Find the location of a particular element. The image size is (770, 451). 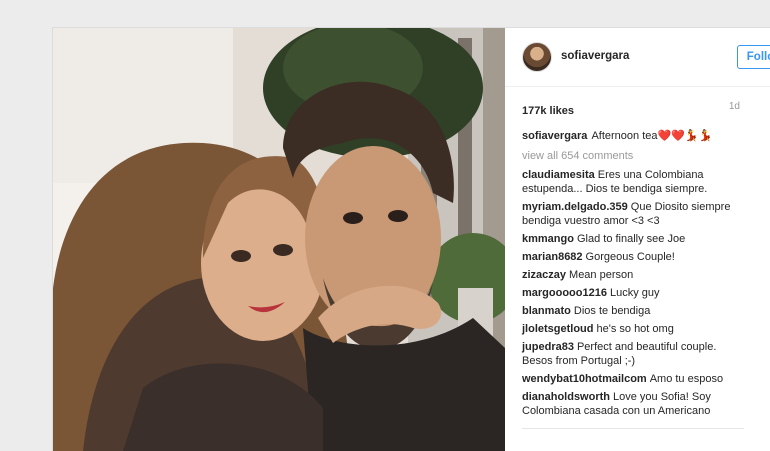

comment-text: Gorgeous Couple! is located at coordinates (630, 257).